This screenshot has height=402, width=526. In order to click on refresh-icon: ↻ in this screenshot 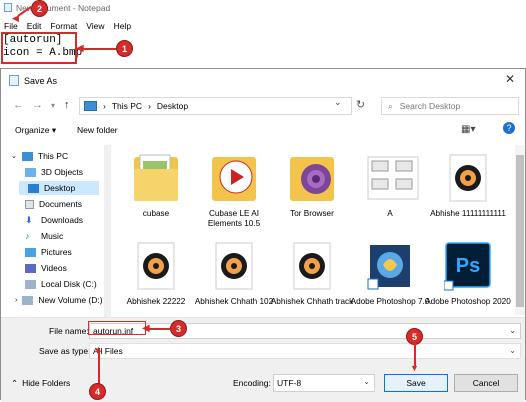, I will do `click(360, 104)`.